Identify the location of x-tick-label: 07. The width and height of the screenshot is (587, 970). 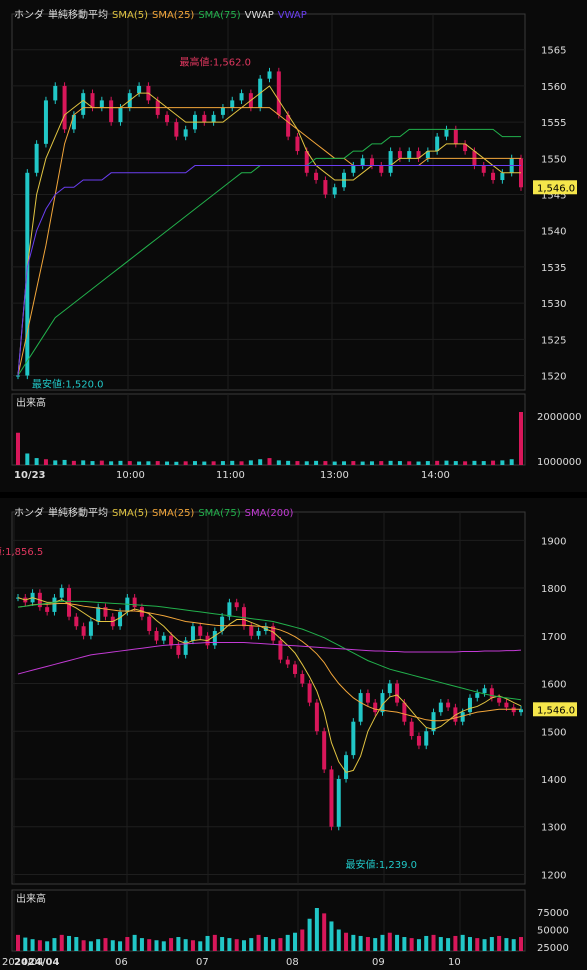
(202, 962).